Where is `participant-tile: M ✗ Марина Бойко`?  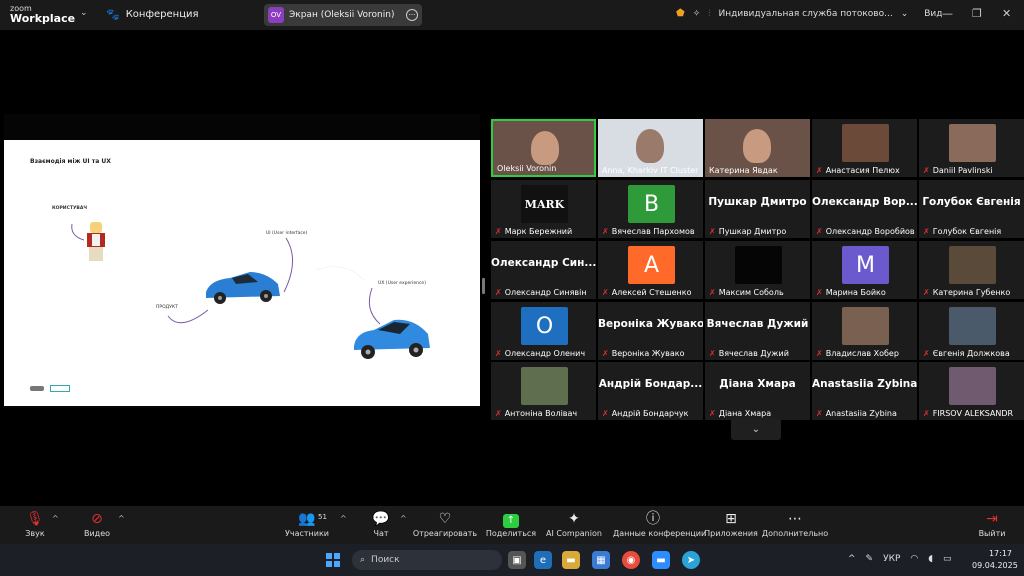
participant-tile: M ✗ Марина Бойко is located at coordinates (864, 270).